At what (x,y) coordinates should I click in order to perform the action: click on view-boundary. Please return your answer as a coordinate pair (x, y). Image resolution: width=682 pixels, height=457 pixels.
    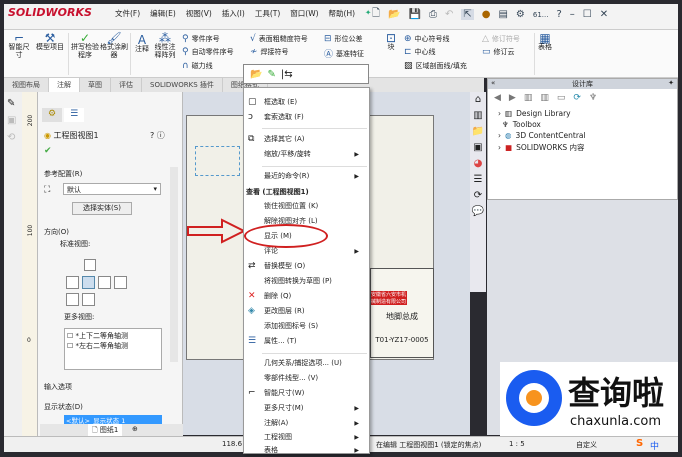
    Looking at the image, I should click on (217, 161).